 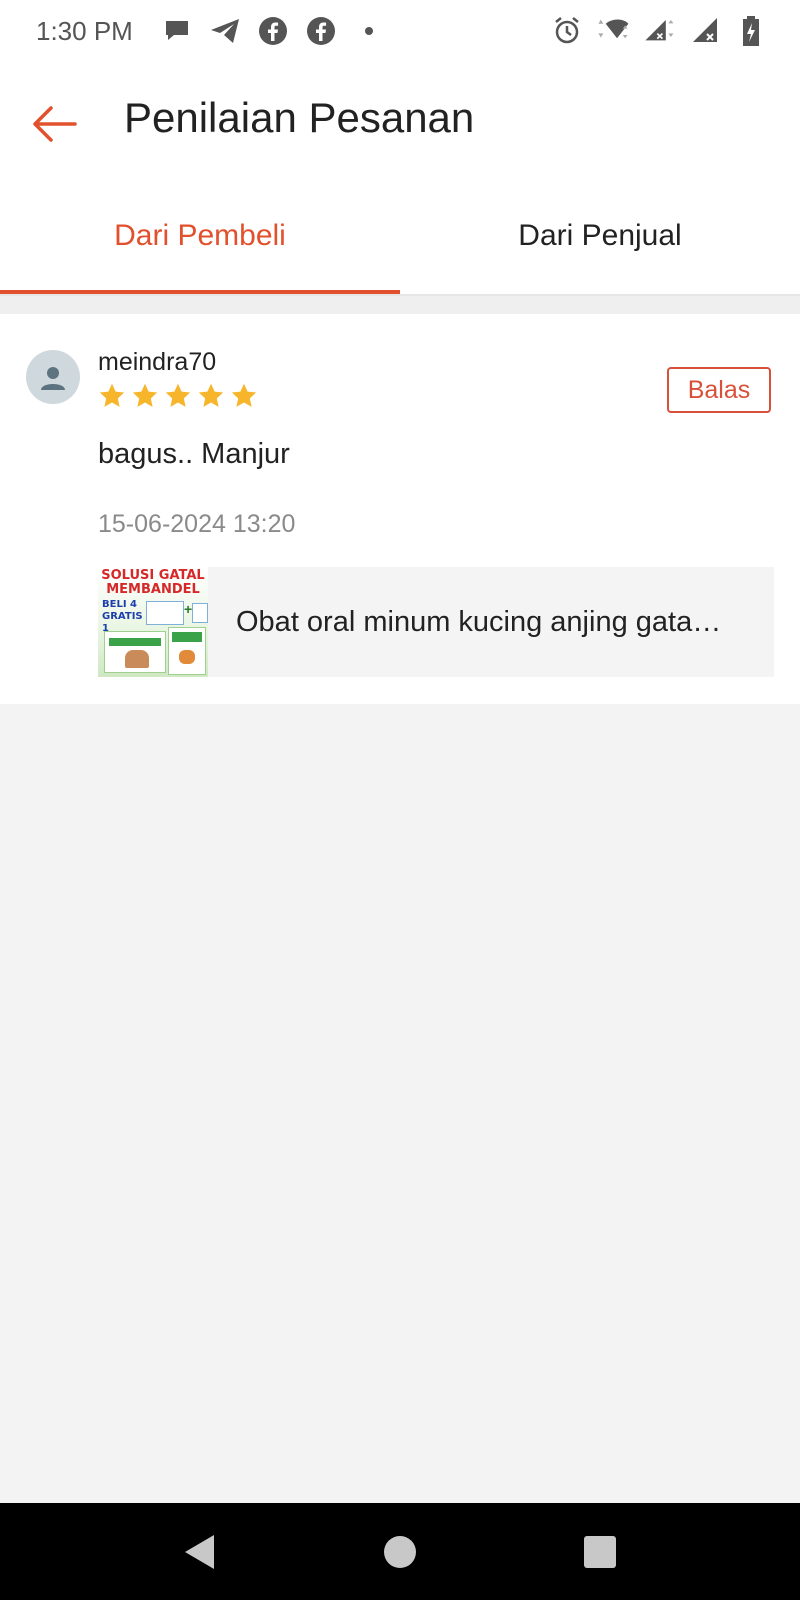 I want to click on thumbnail-plus-sign: +, so click(x=188, y=609).